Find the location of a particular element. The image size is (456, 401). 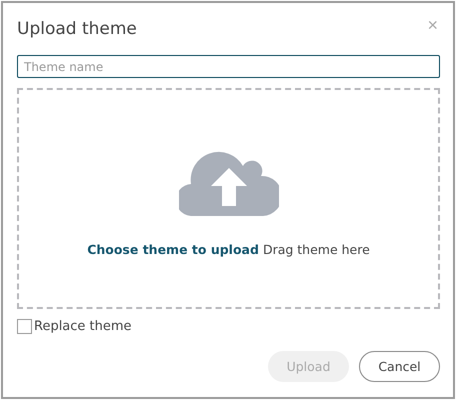

checkbox is located at coordinates (24, 326).